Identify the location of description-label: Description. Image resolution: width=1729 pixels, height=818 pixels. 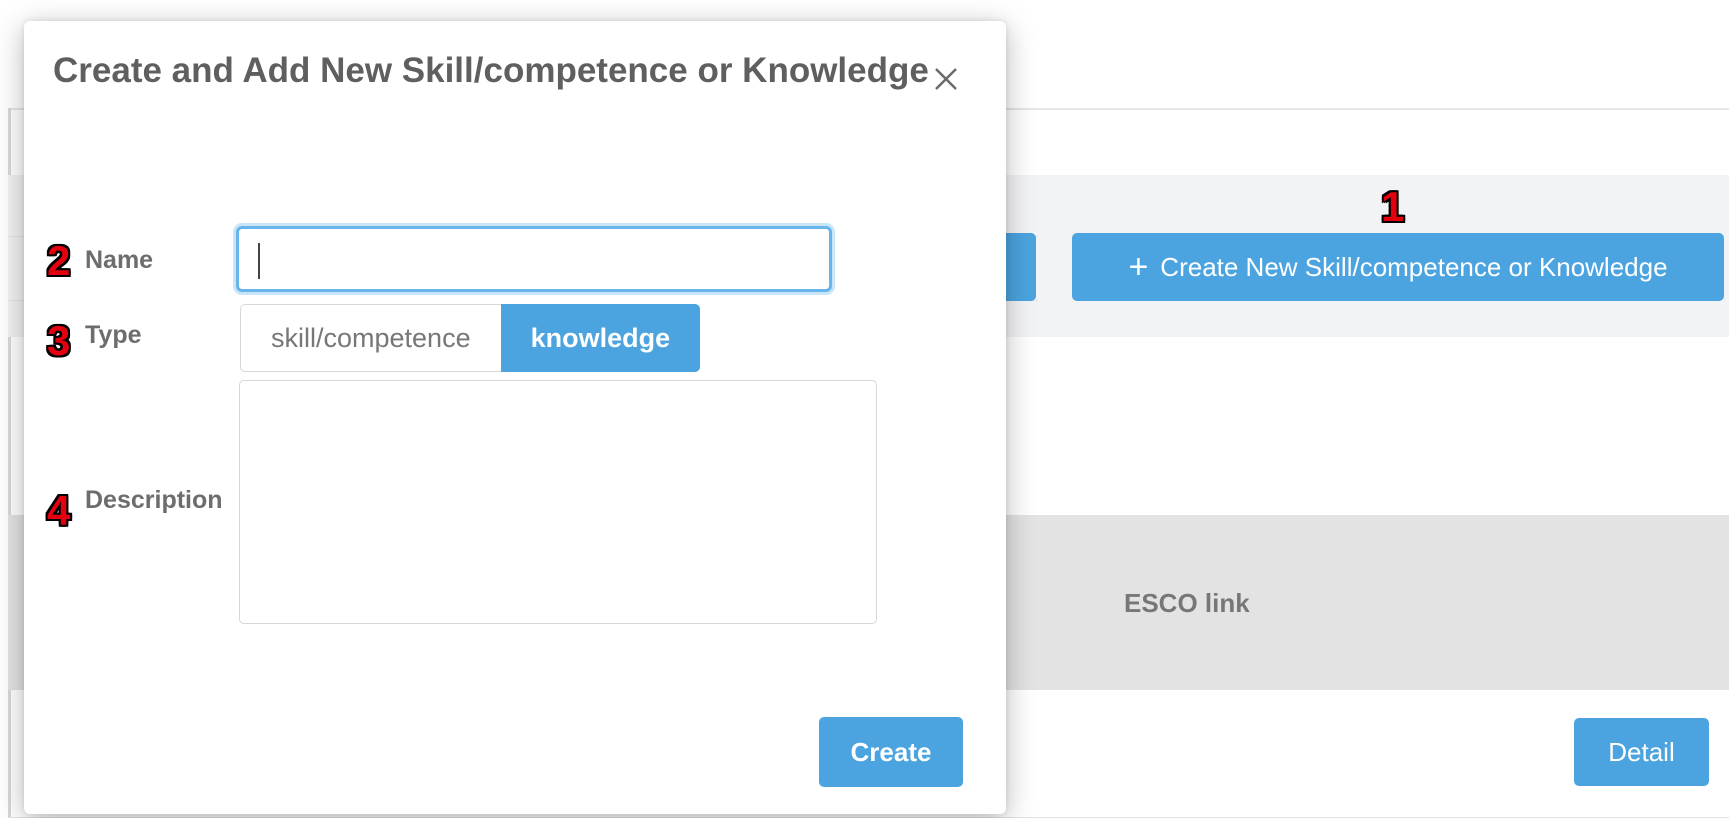
(154, 500).